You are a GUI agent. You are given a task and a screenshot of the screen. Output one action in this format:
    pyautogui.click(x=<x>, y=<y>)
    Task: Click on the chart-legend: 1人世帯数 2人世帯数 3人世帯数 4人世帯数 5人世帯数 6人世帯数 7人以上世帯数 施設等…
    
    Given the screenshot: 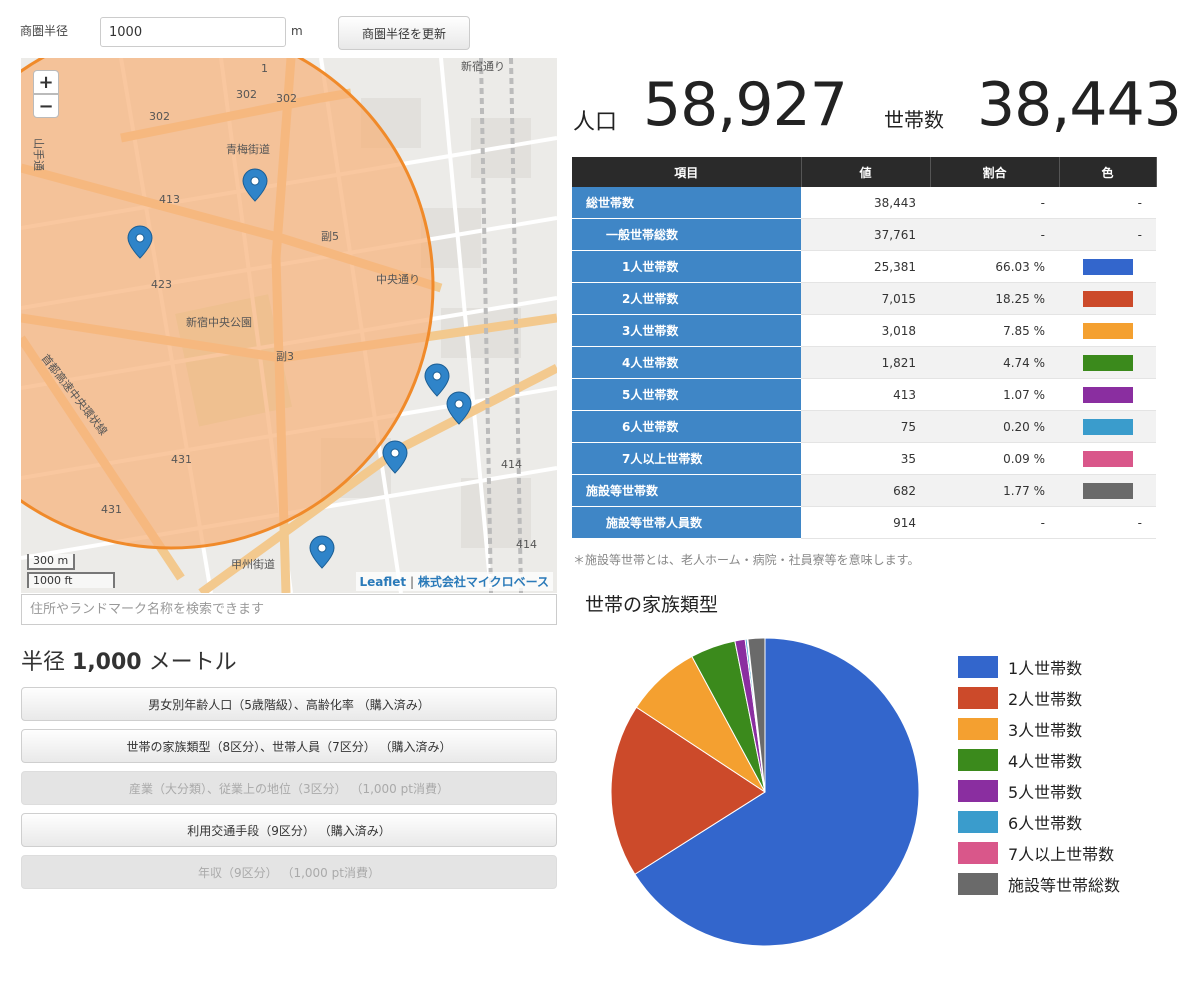 What is the action you would take?
    pyautogui.click(x=1039, y=775)
    